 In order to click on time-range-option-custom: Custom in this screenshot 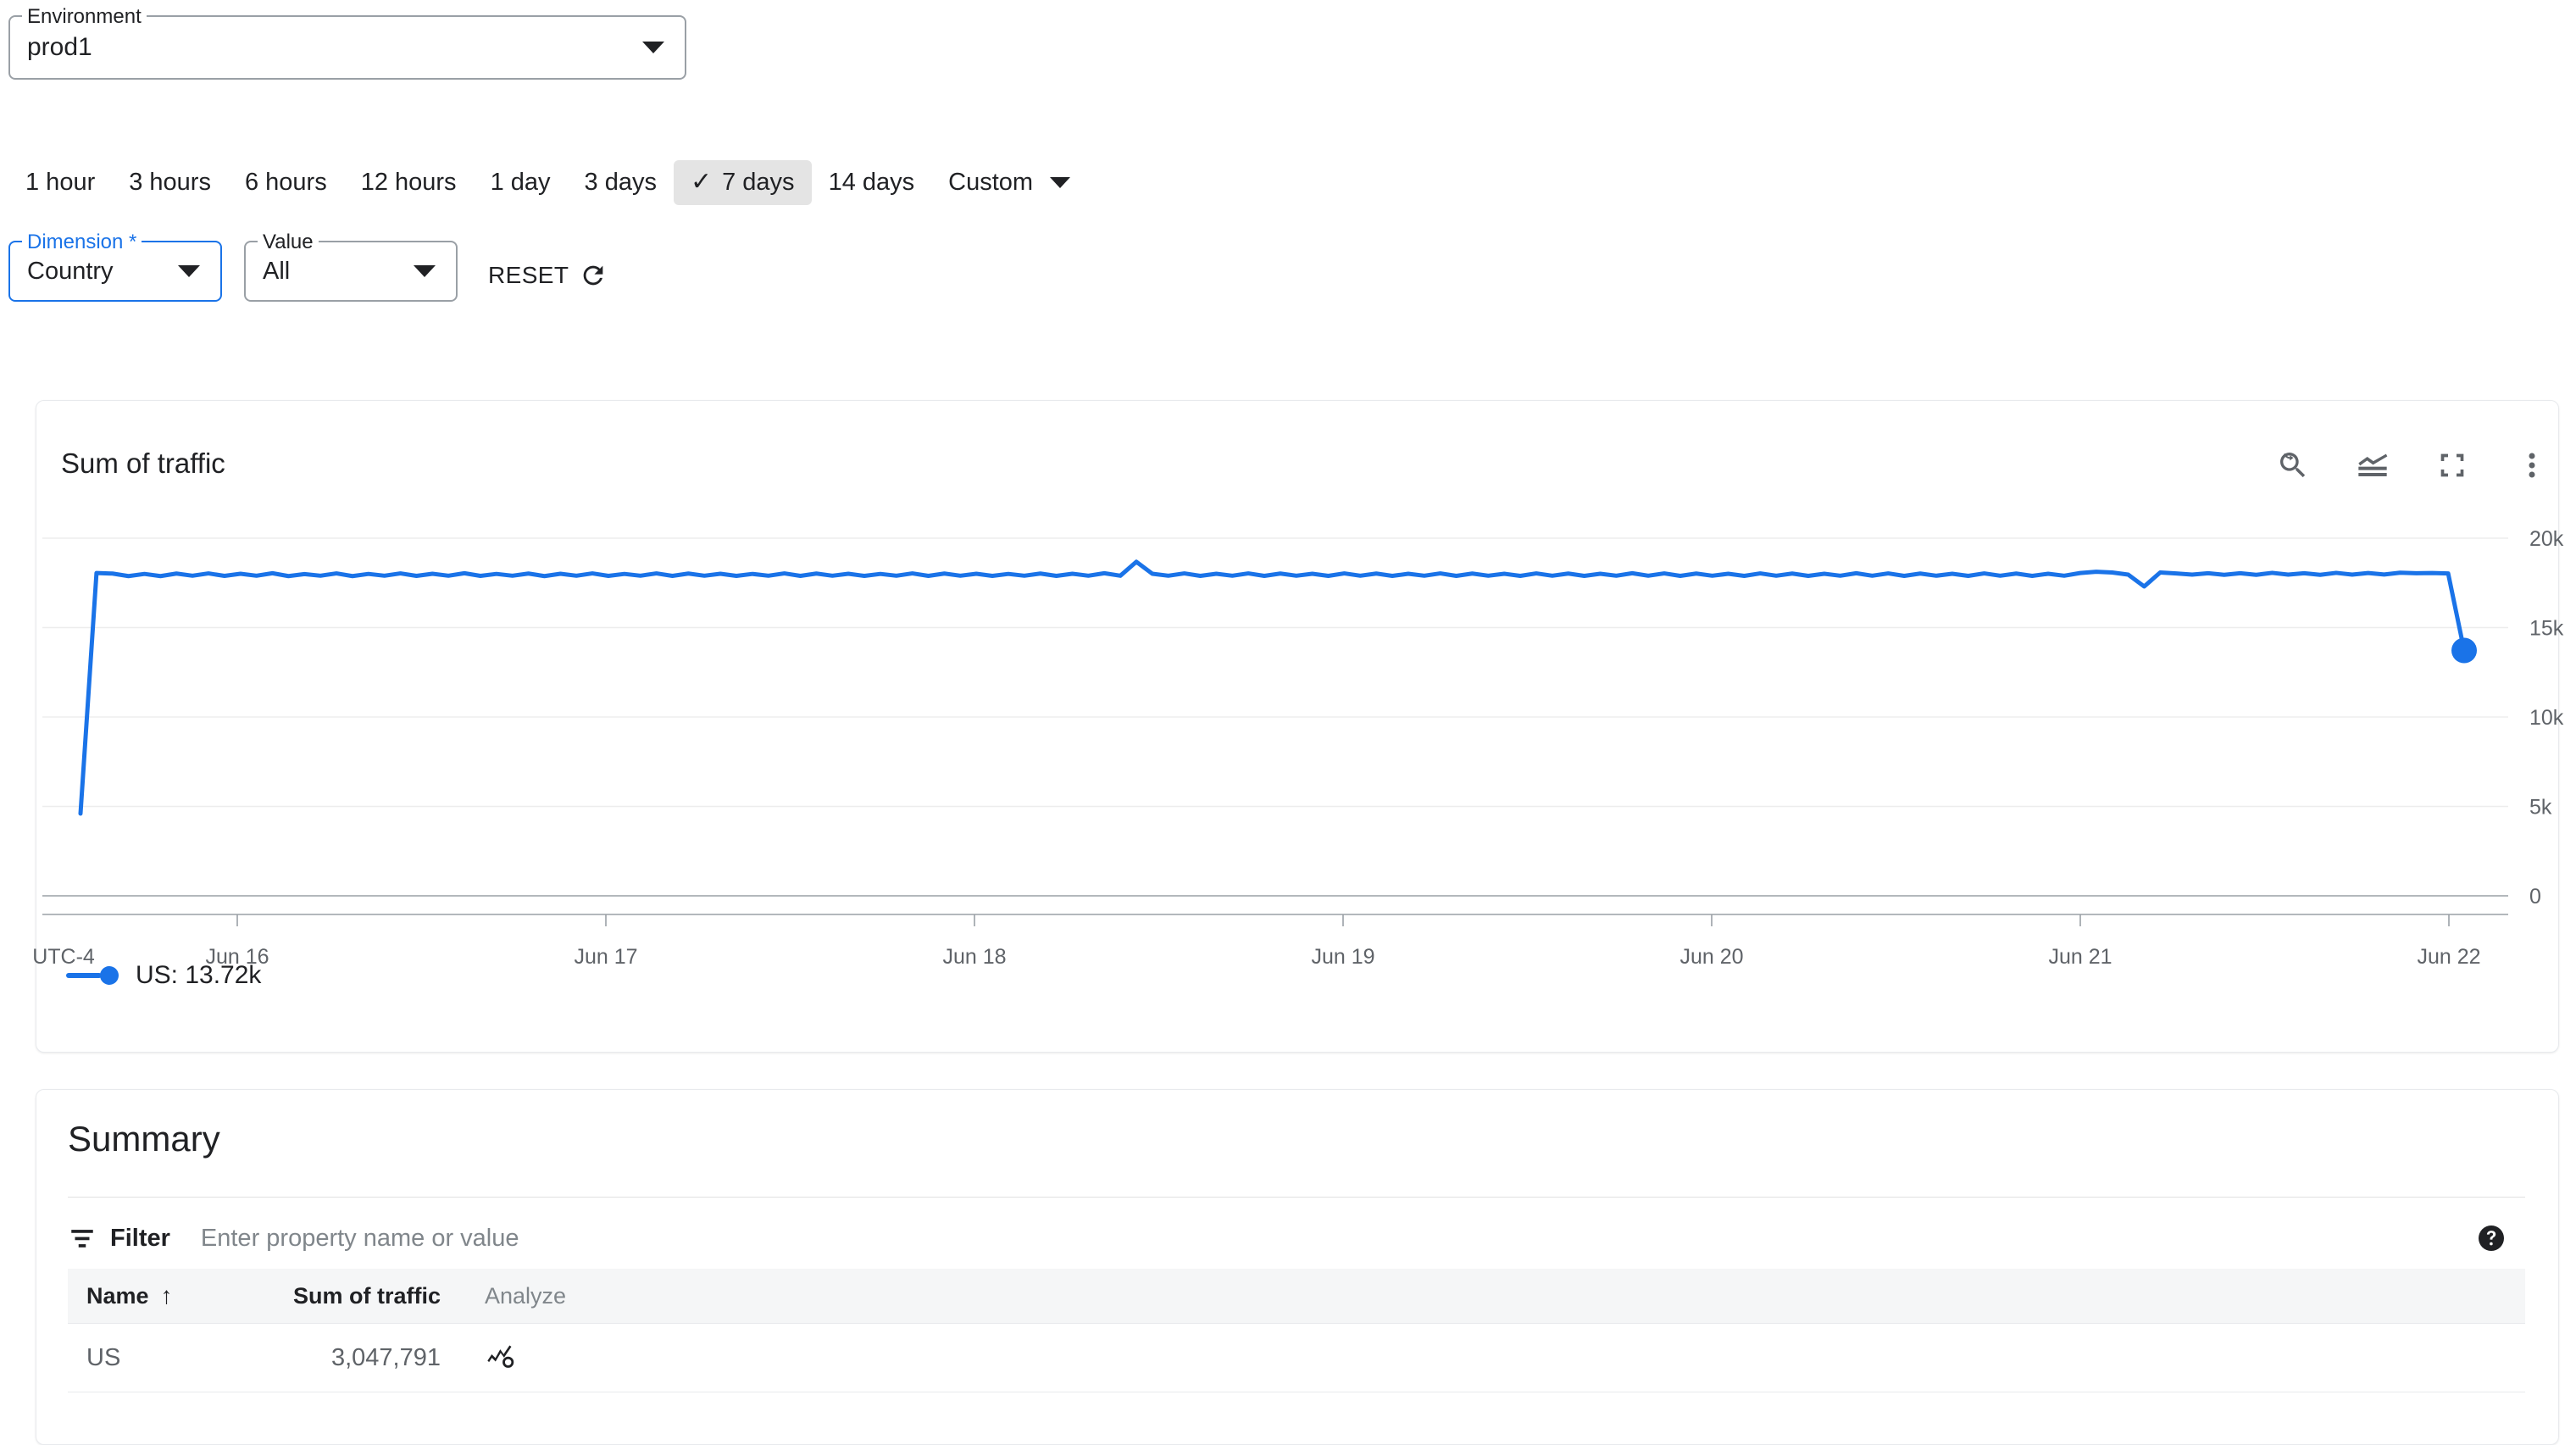, I will do `click(1009, 183)`.